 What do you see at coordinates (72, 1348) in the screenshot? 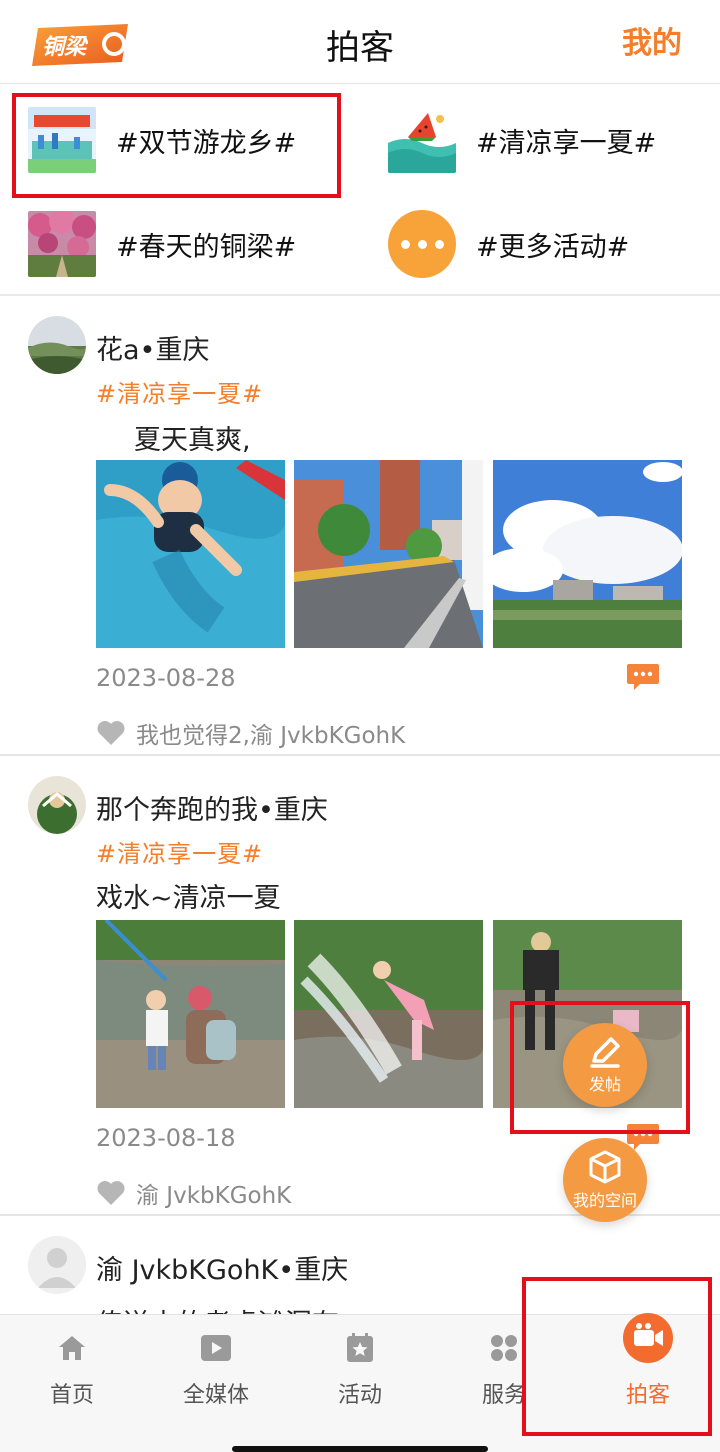
I see `home-icon` at bounding box center [72, 1348].